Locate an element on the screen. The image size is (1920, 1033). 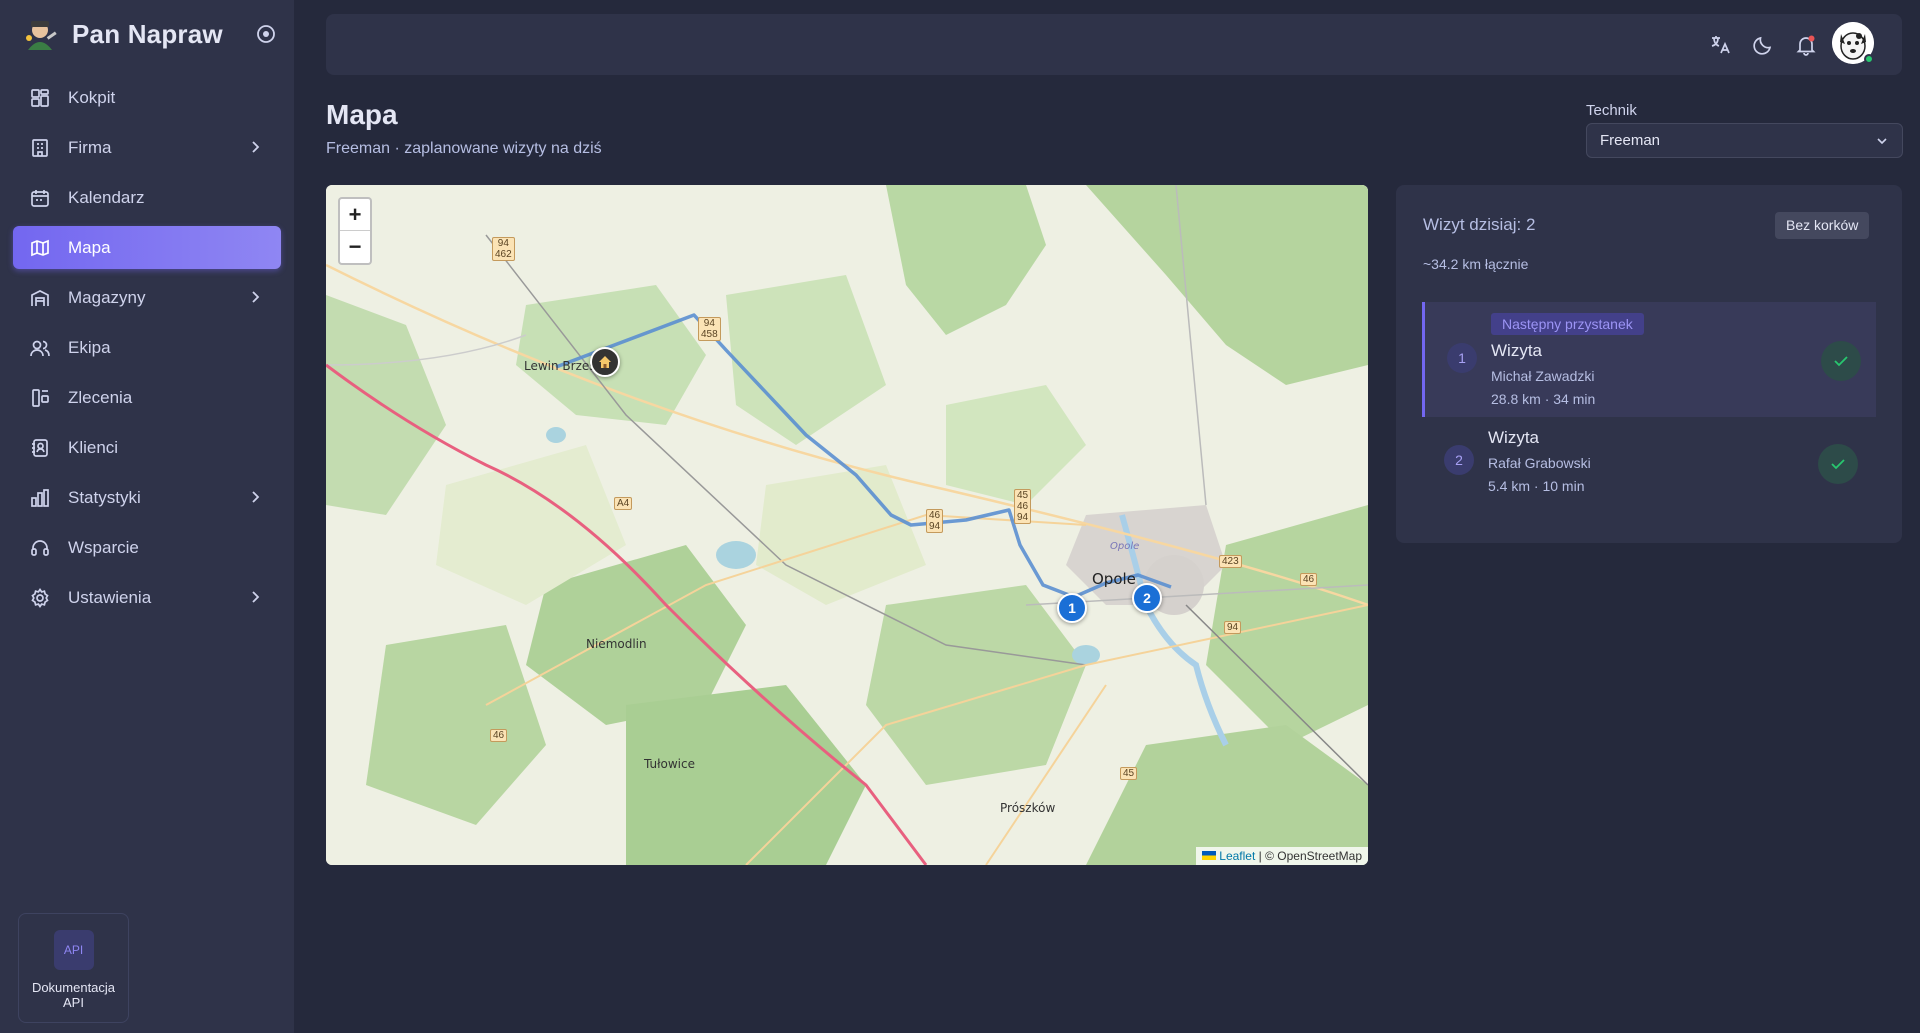
leaflet-link: Leaflet is located at coordinates (1237, 856).